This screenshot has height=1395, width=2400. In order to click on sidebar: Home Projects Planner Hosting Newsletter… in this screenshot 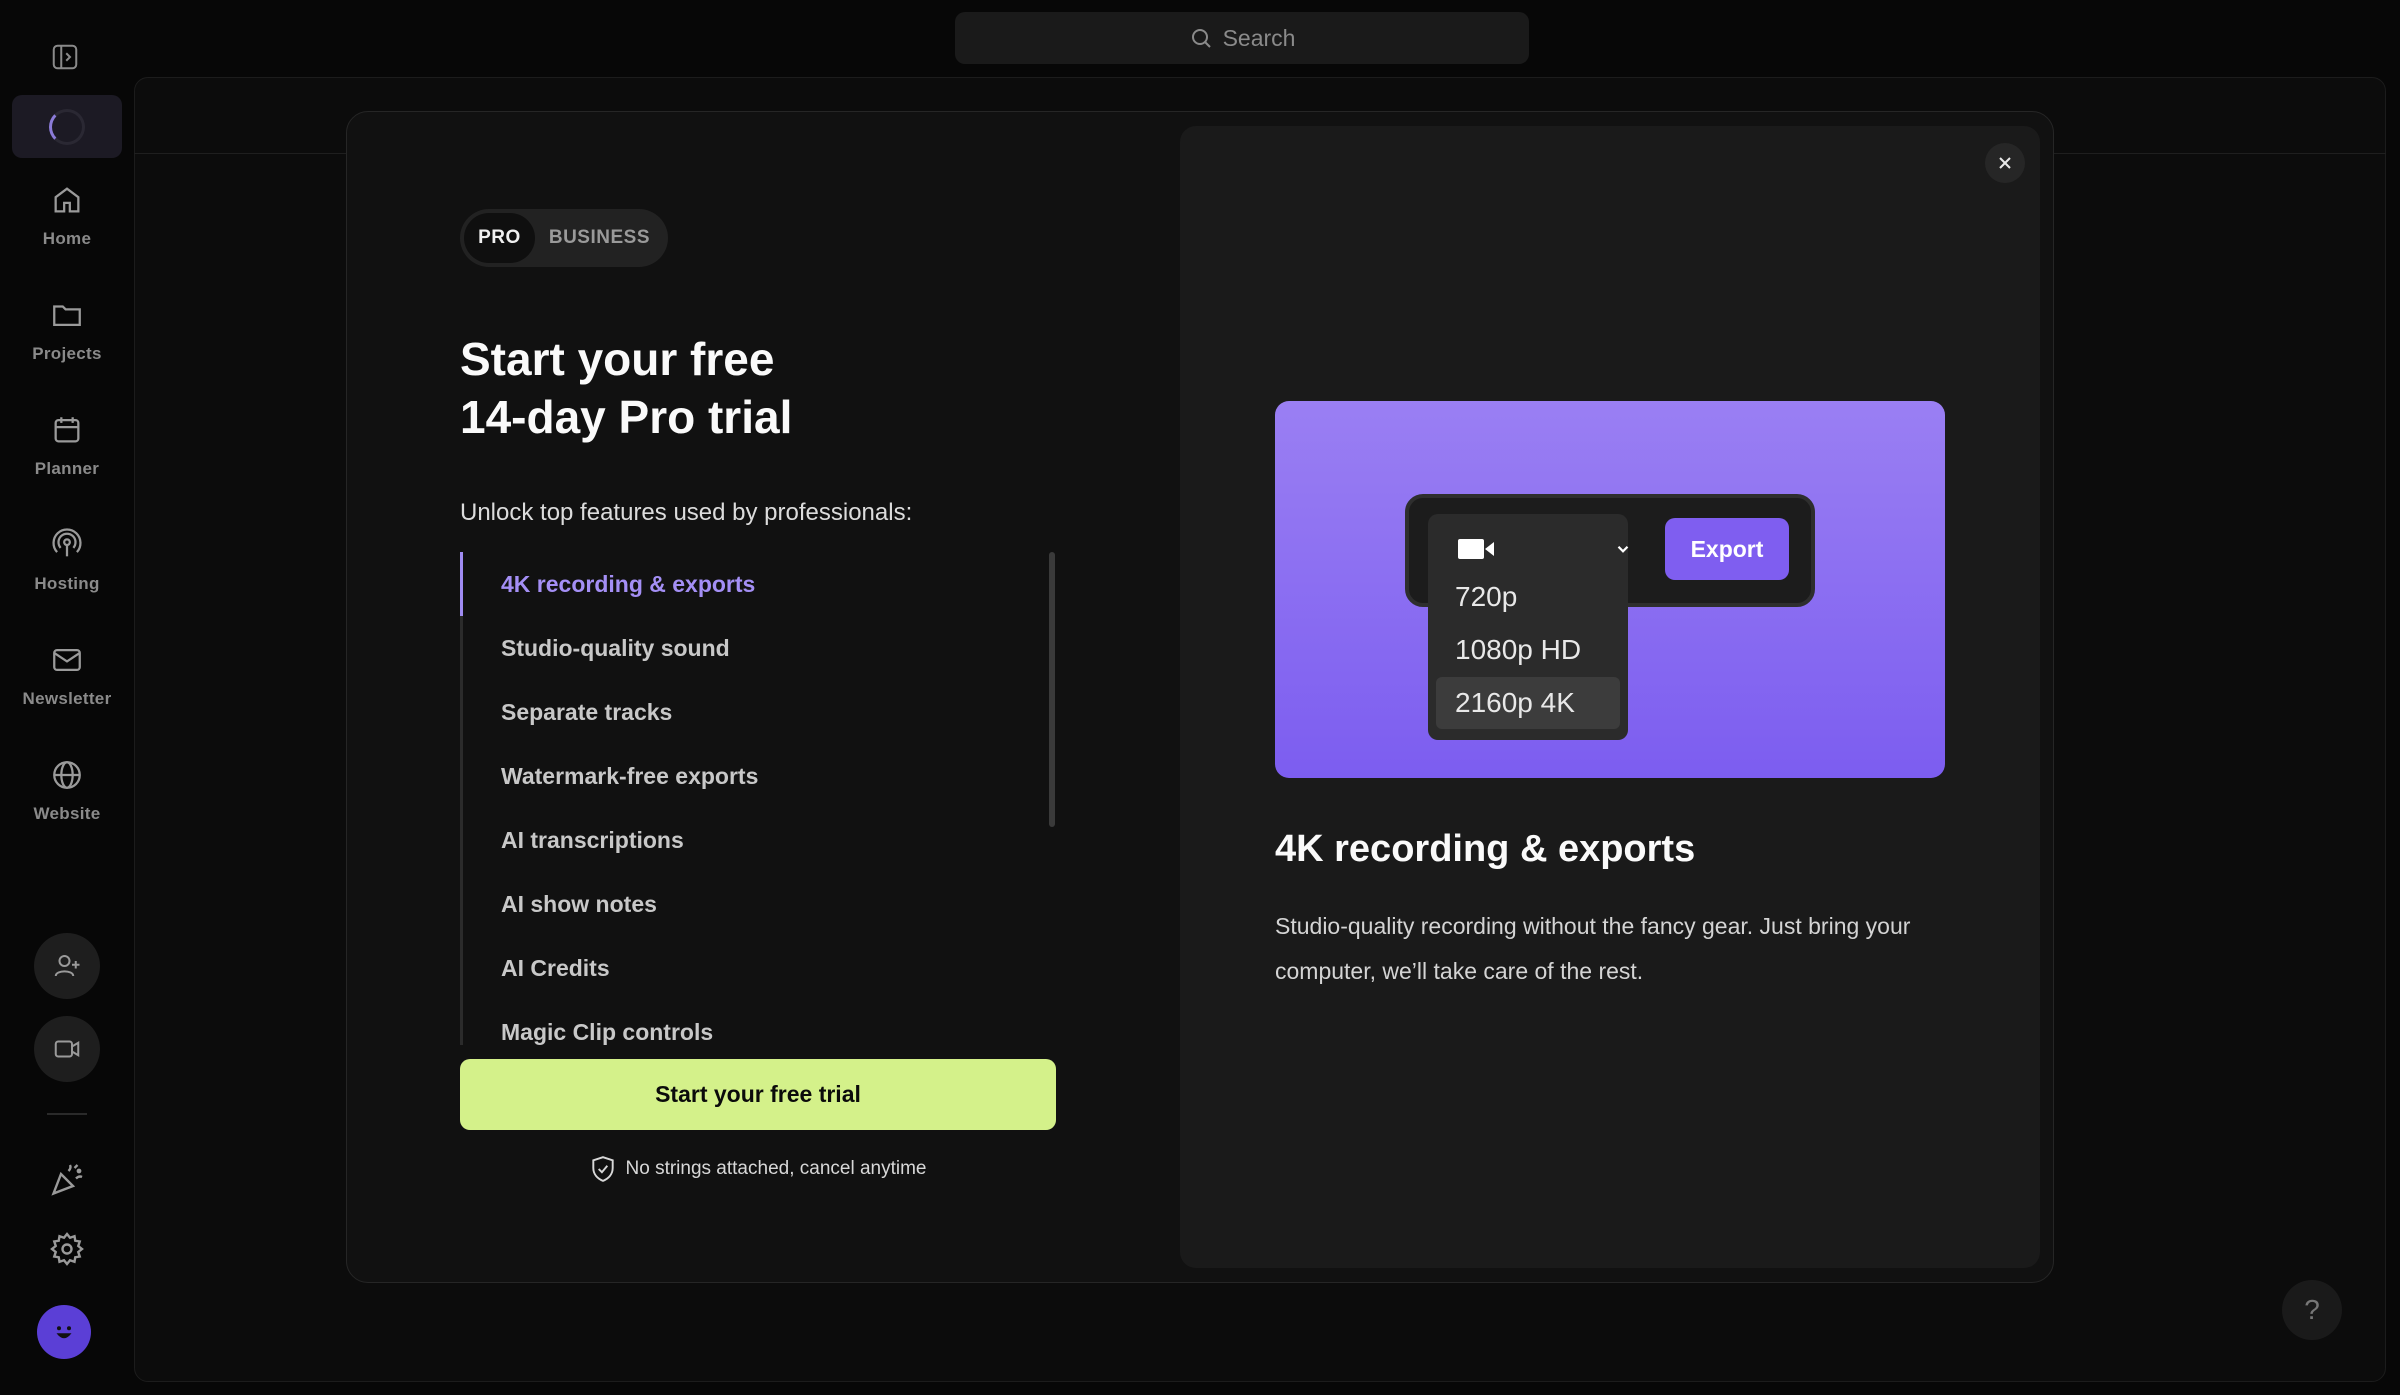, I will do `click(67, 697)`.